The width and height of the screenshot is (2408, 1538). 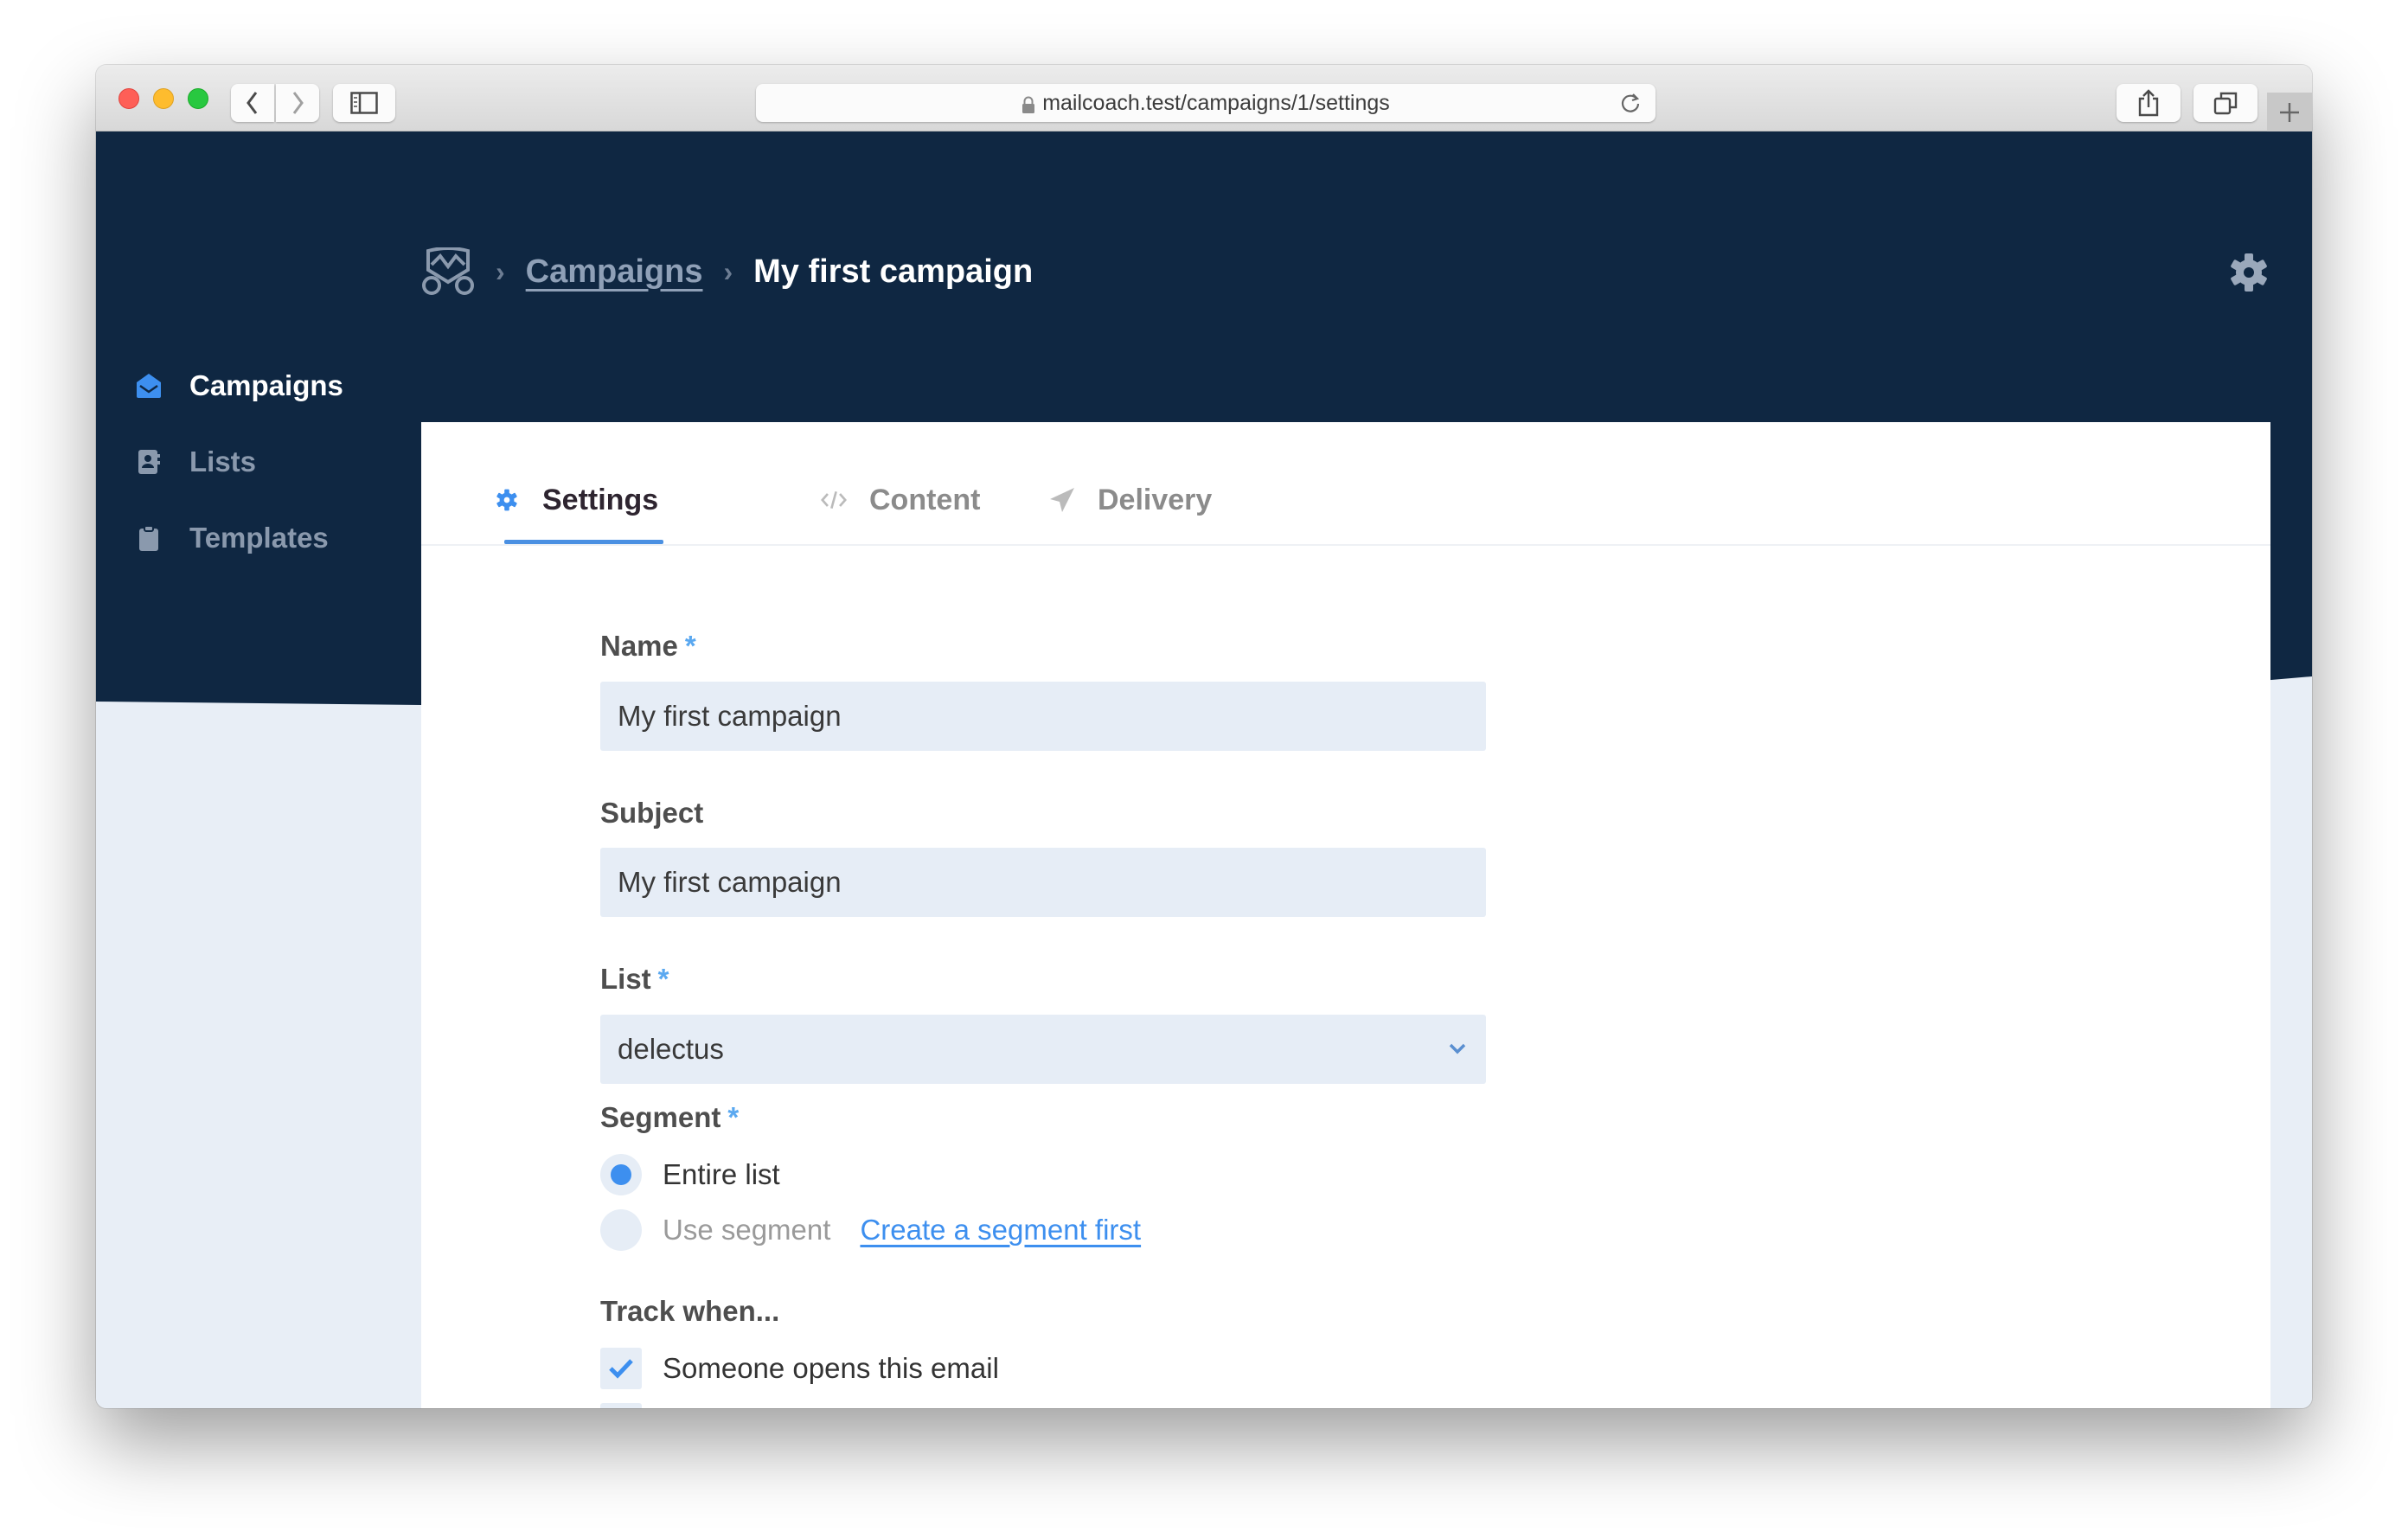 I want to click on browser-titlebar: mailcoach.test/campaigns/1/settings, so click(x=1204, y=99).